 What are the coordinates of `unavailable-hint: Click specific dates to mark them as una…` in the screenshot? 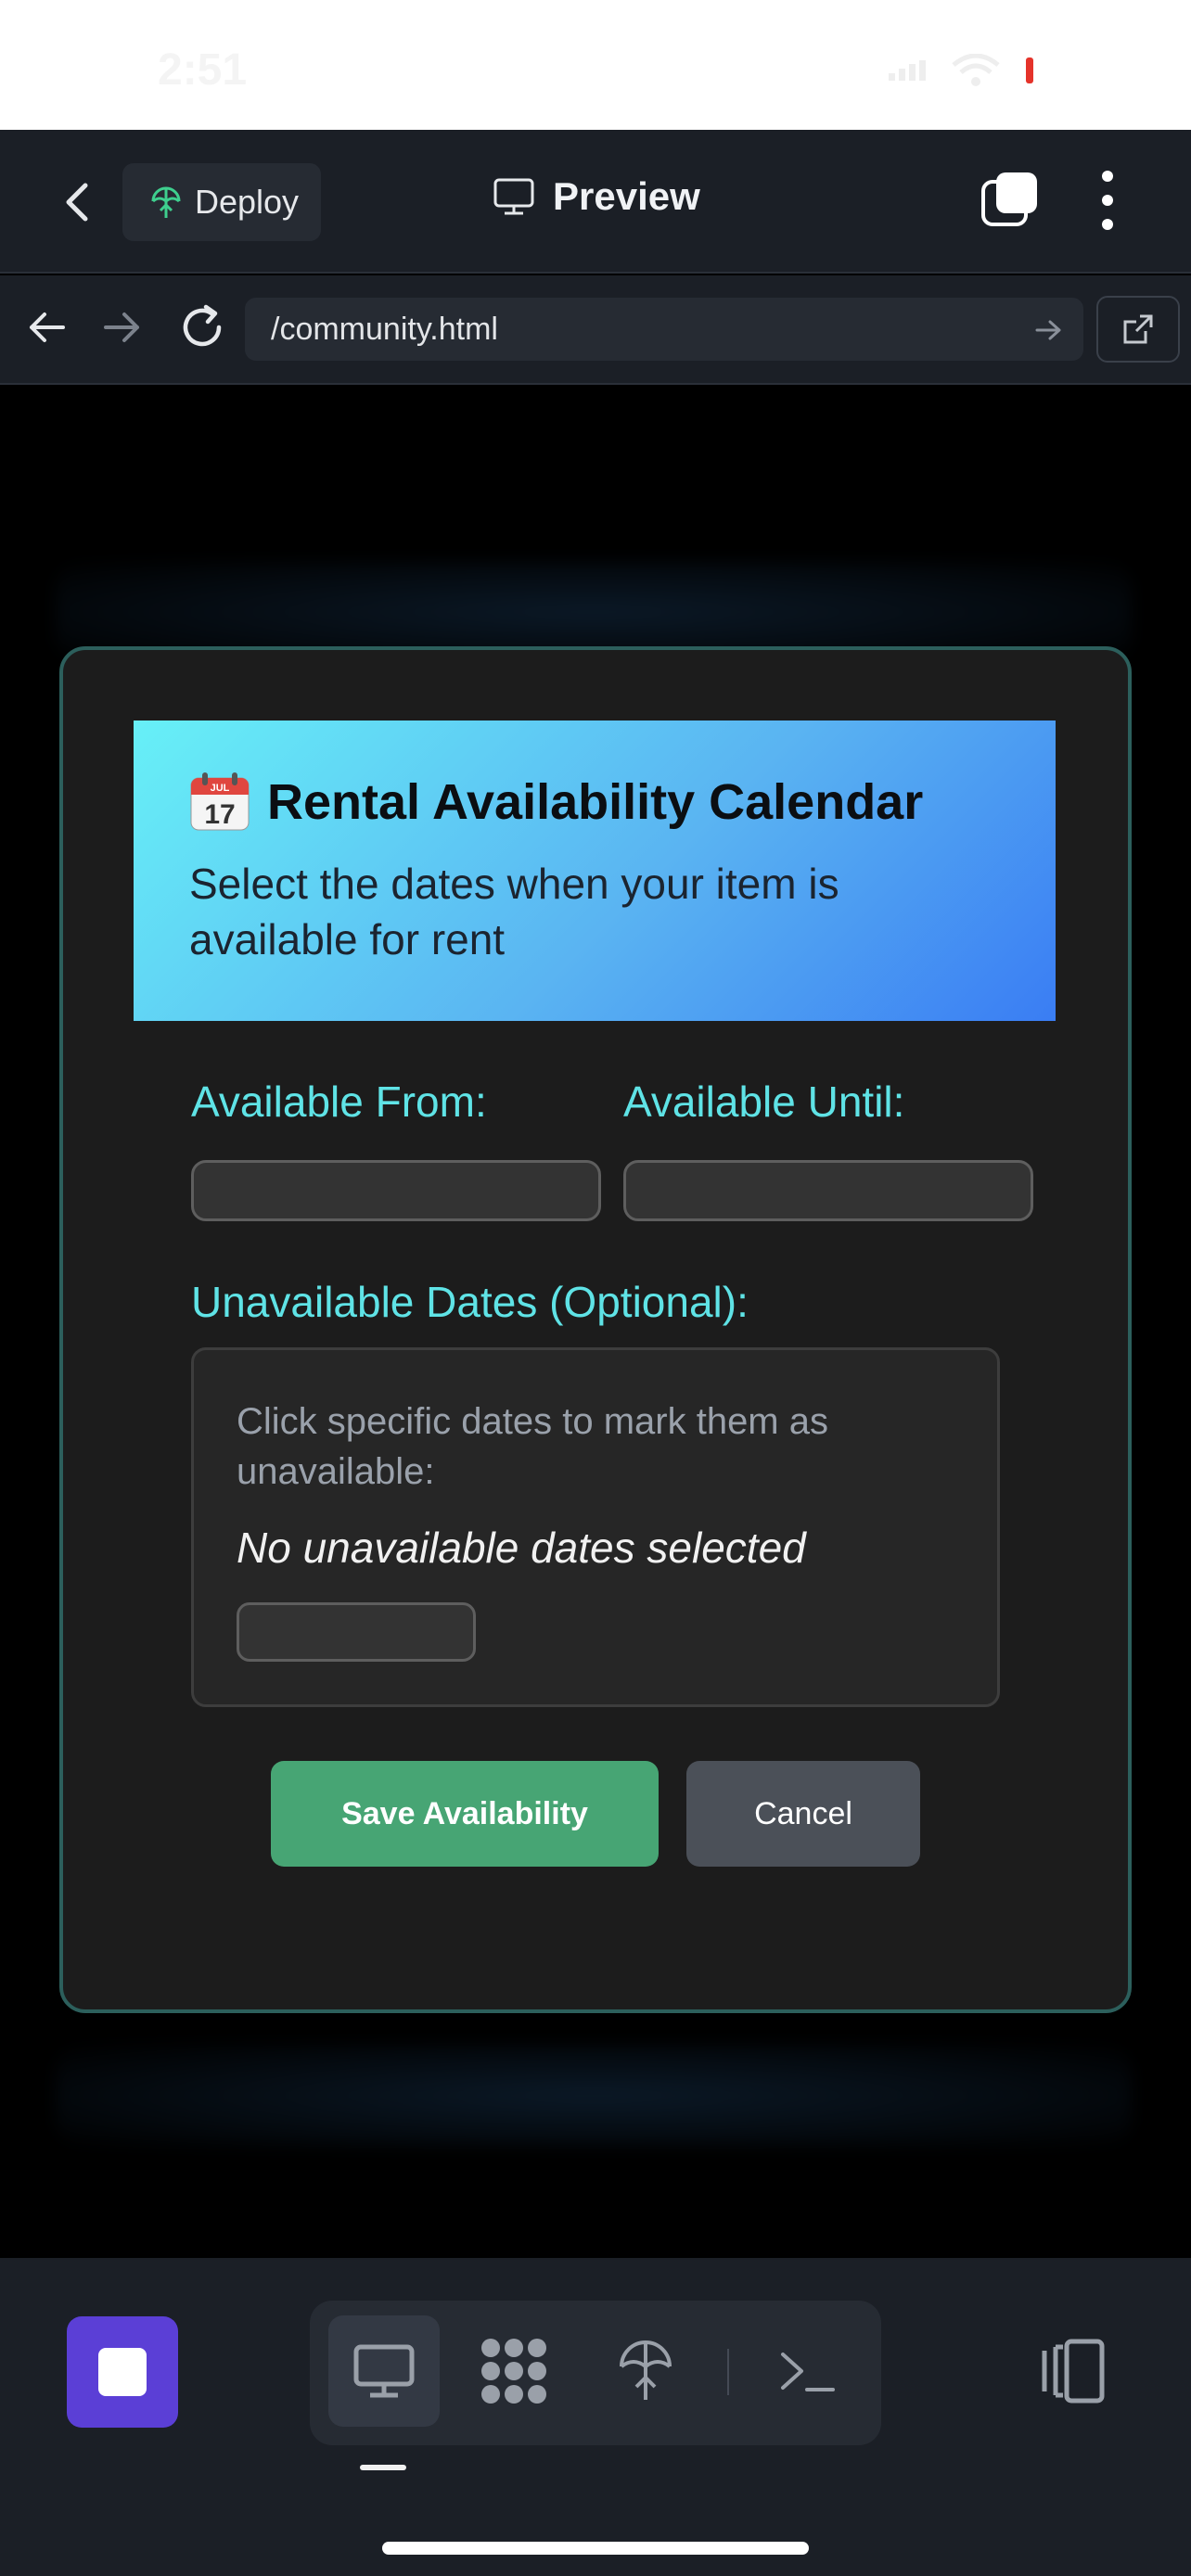 It's located at (532, 1446).